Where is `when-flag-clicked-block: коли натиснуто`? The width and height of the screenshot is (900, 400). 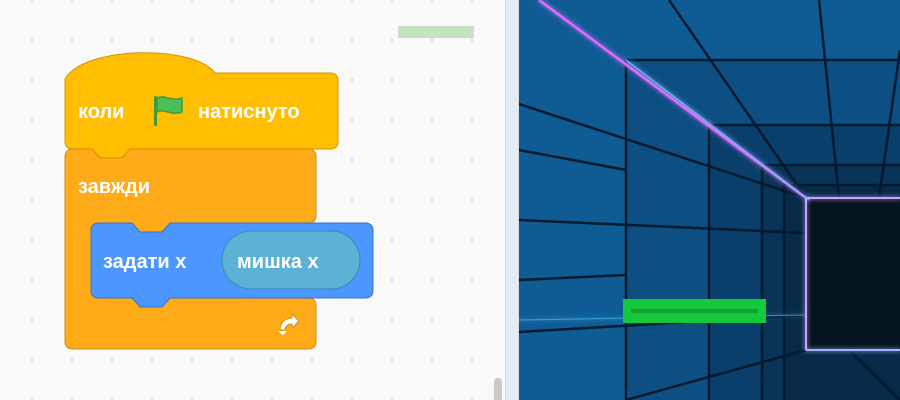 when-flag-clicked-block: коли натиснуто is located at coordinates (201, 105).